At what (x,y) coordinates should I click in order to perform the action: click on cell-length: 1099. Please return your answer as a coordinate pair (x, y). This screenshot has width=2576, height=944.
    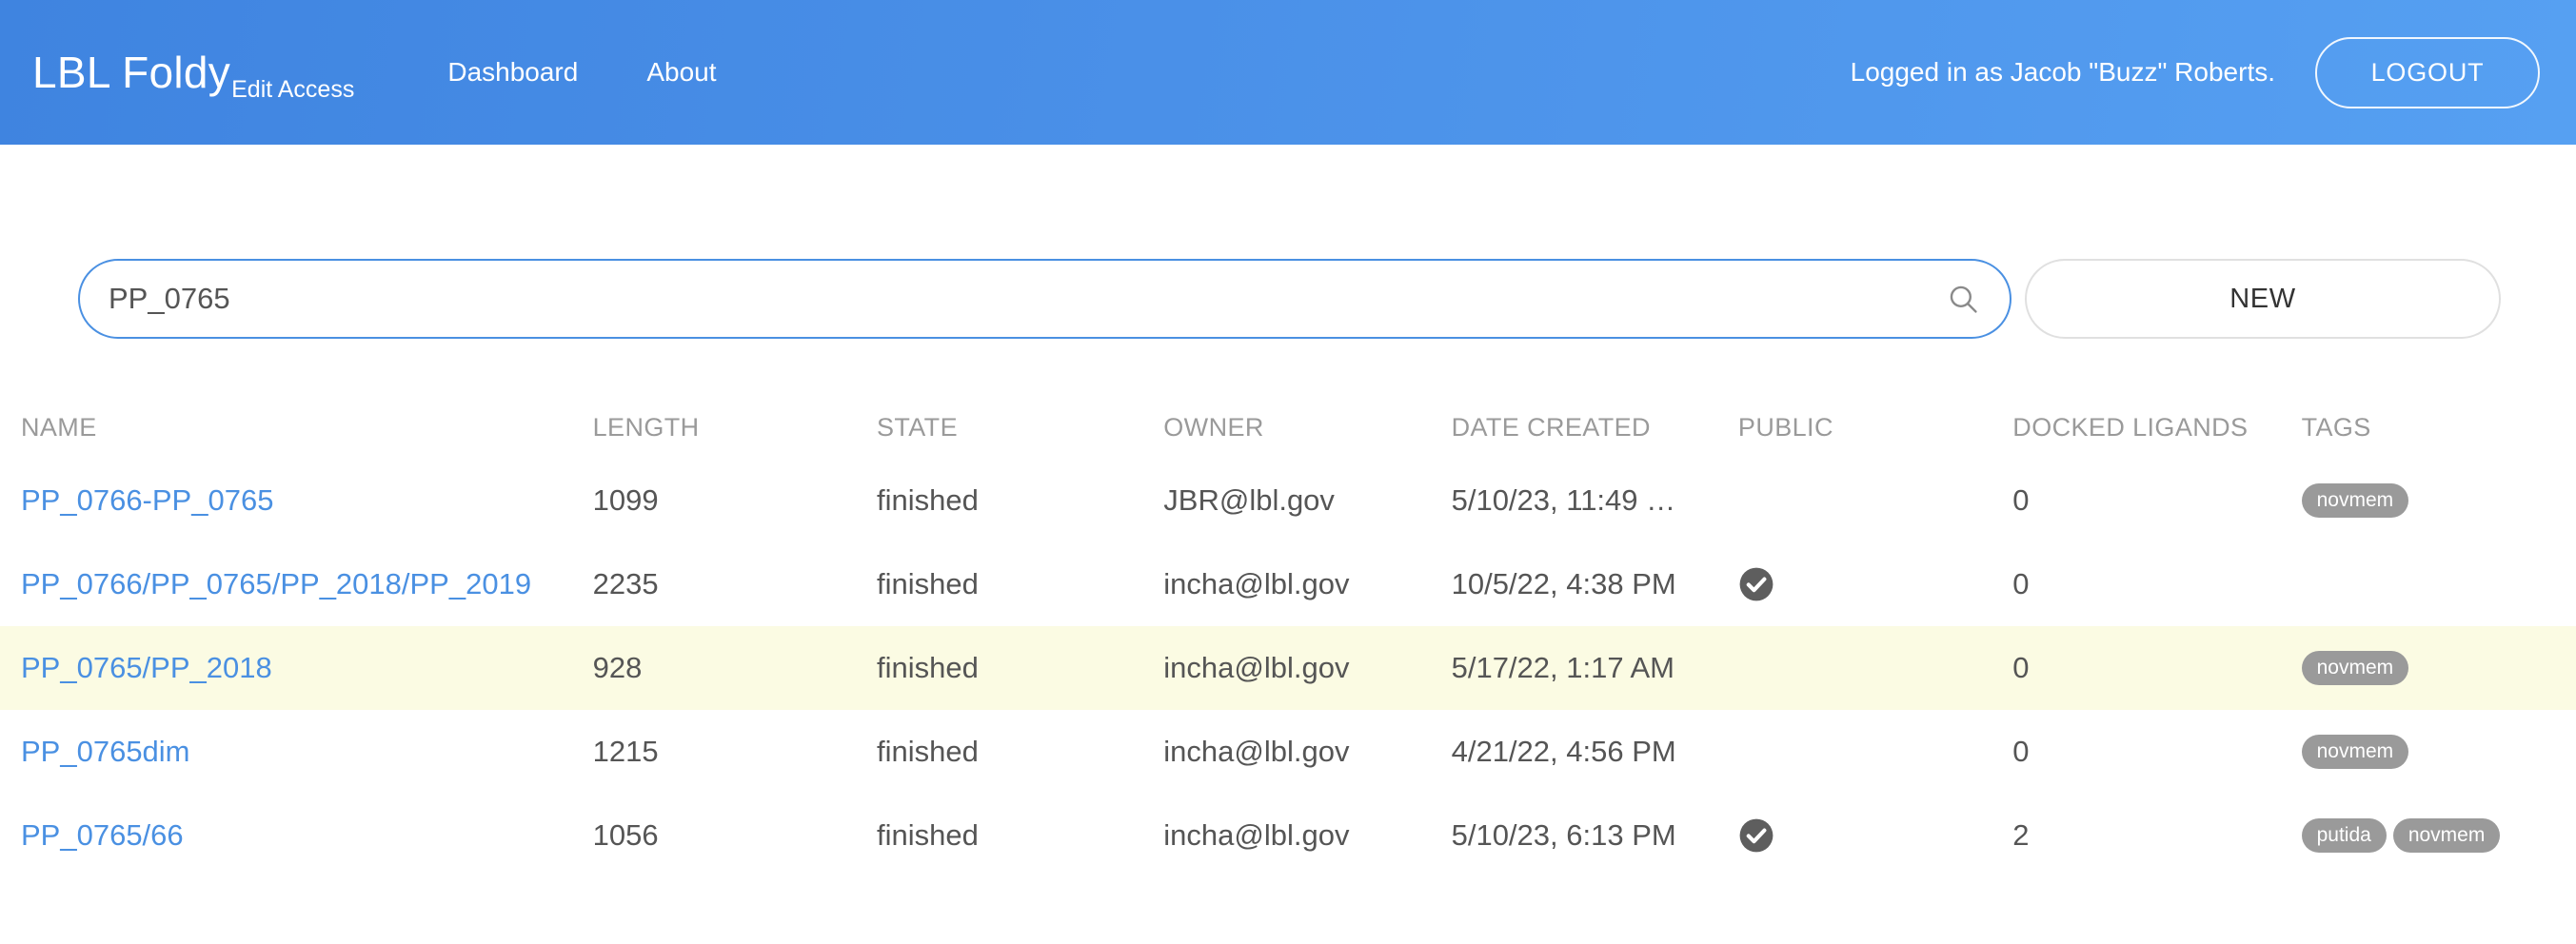
    Looking at the image, I should click on (625, 500).